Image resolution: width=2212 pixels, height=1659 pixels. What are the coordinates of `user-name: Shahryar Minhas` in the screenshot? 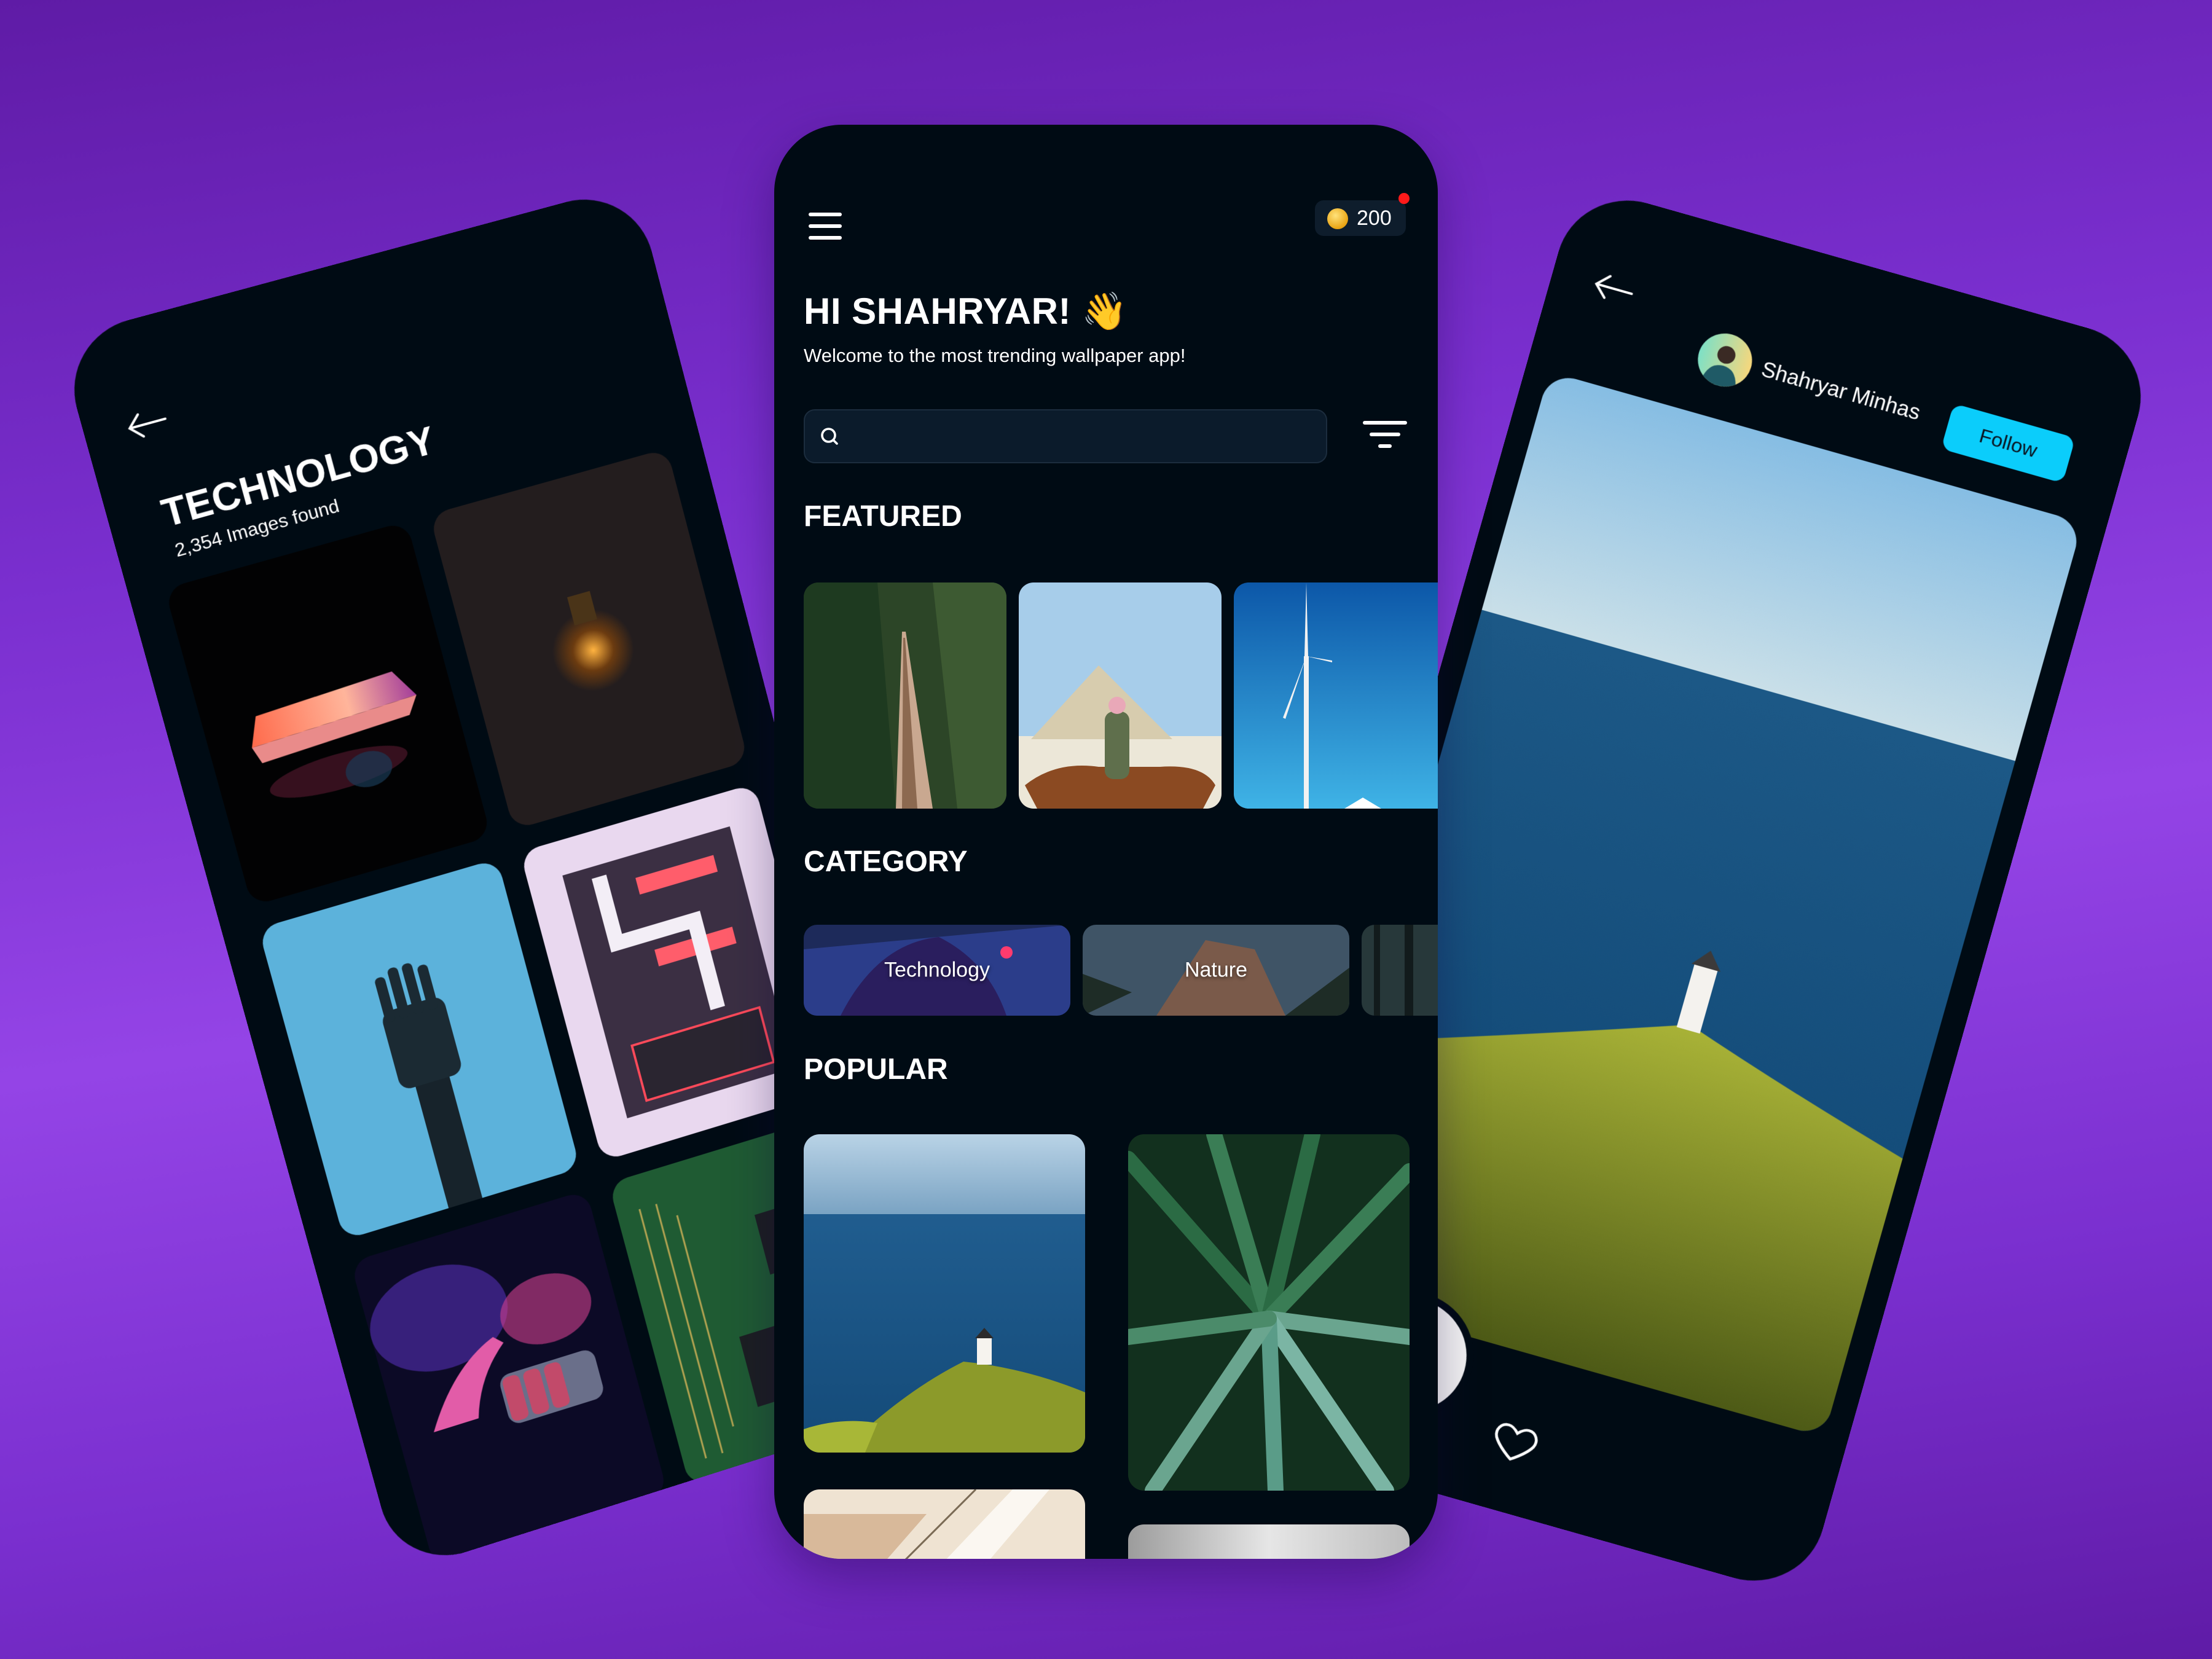 It's located at (1841, 391).